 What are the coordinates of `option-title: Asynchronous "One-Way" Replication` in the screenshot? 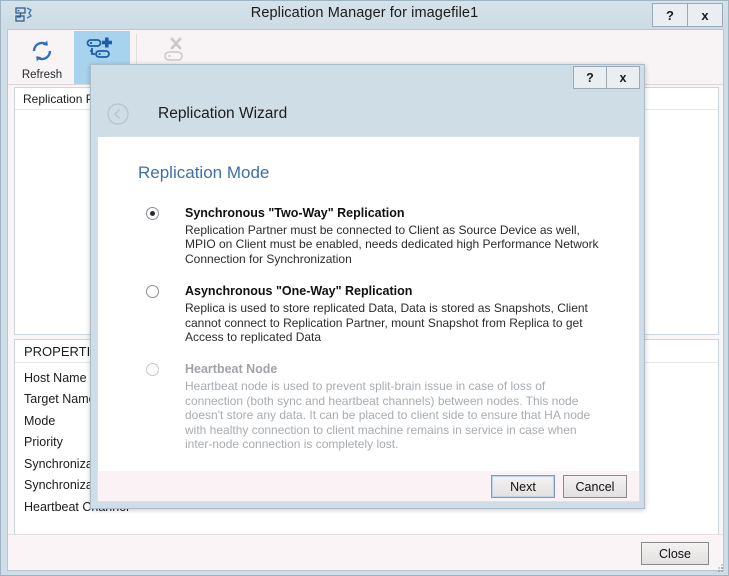 It's located at (299, 291).